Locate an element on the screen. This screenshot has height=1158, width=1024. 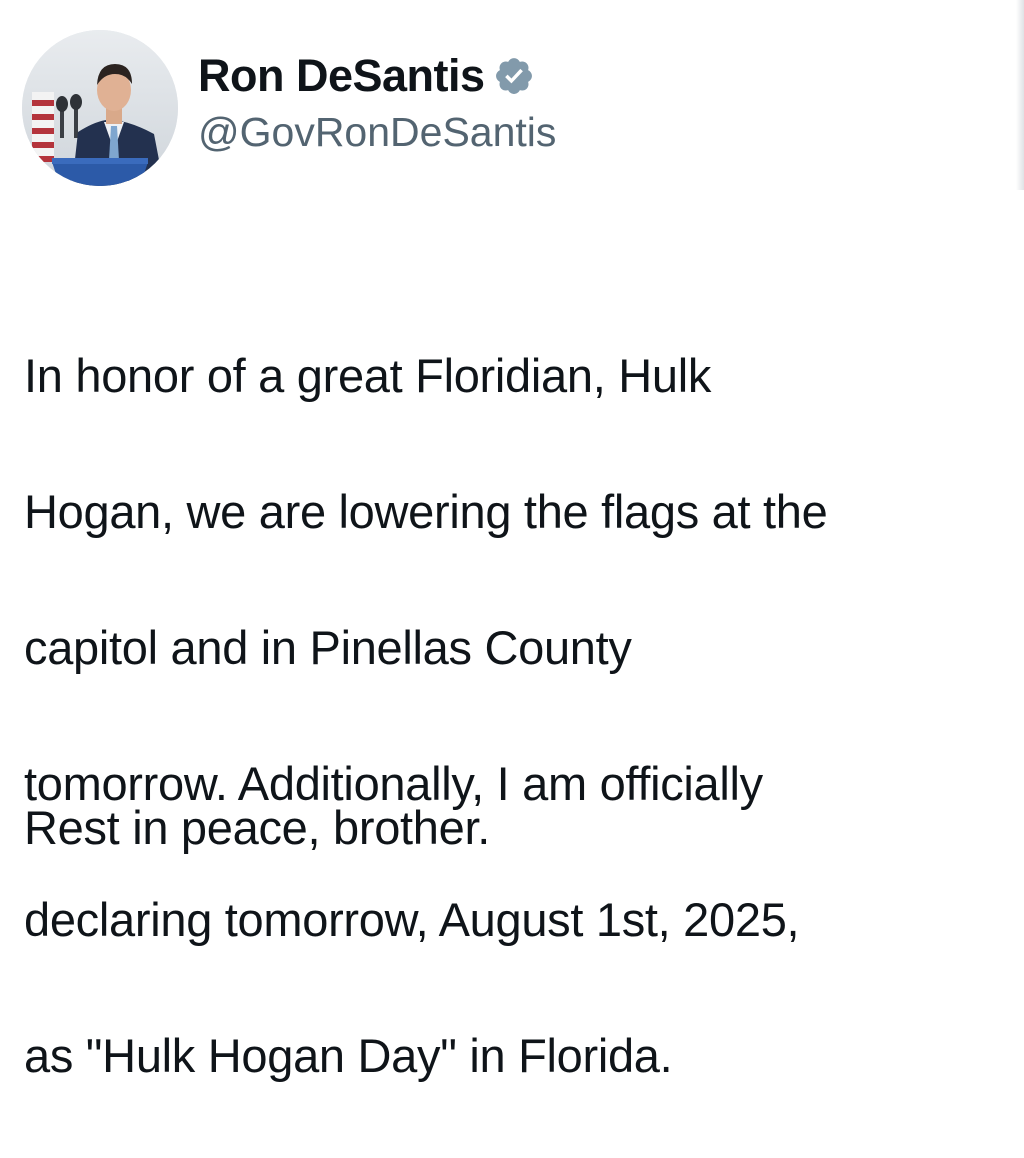
edge-shadow is located at coordinates (1020, 95).